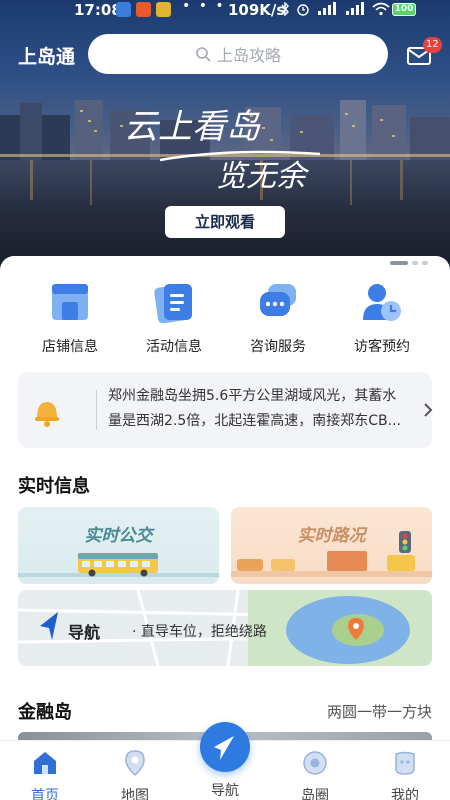 This screenshot has width=450, height=800. I want to click on navigation-map-card: 导航 · 直导车位，拒绝绕路, so click(225, 628).